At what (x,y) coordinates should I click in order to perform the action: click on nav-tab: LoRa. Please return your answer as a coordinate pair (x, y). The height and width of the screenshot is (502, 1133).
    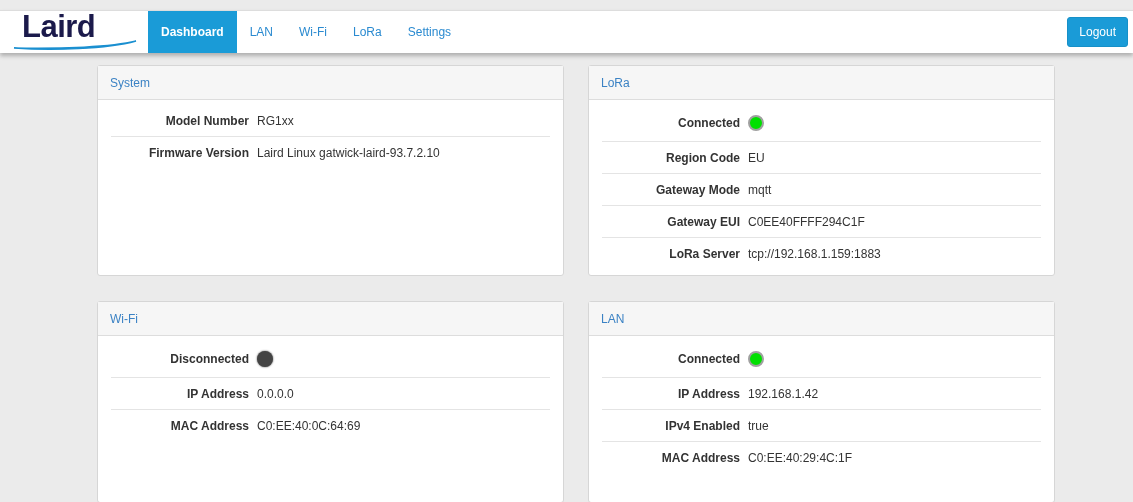
    Looking at the image, I should click on (367, 32).